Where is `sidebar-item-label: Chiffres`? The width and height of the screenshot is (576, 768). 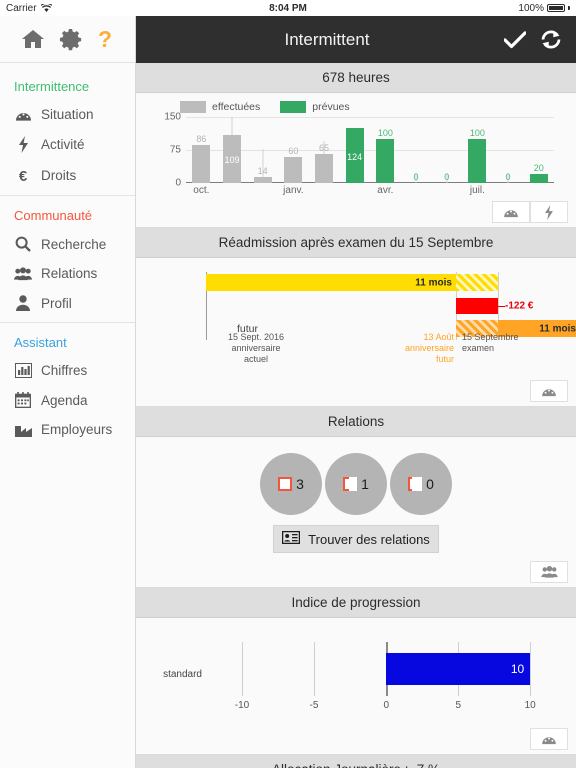 sidebar-item-label: Chiffres is located at coordinates (64, 370).